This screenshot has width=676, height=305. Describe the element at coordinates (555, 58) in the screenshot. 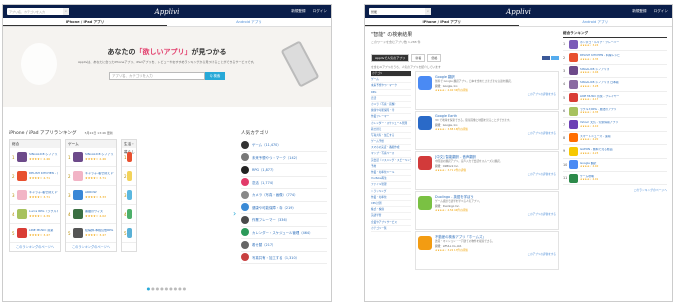

I see `twitter-share-icon` at that location.